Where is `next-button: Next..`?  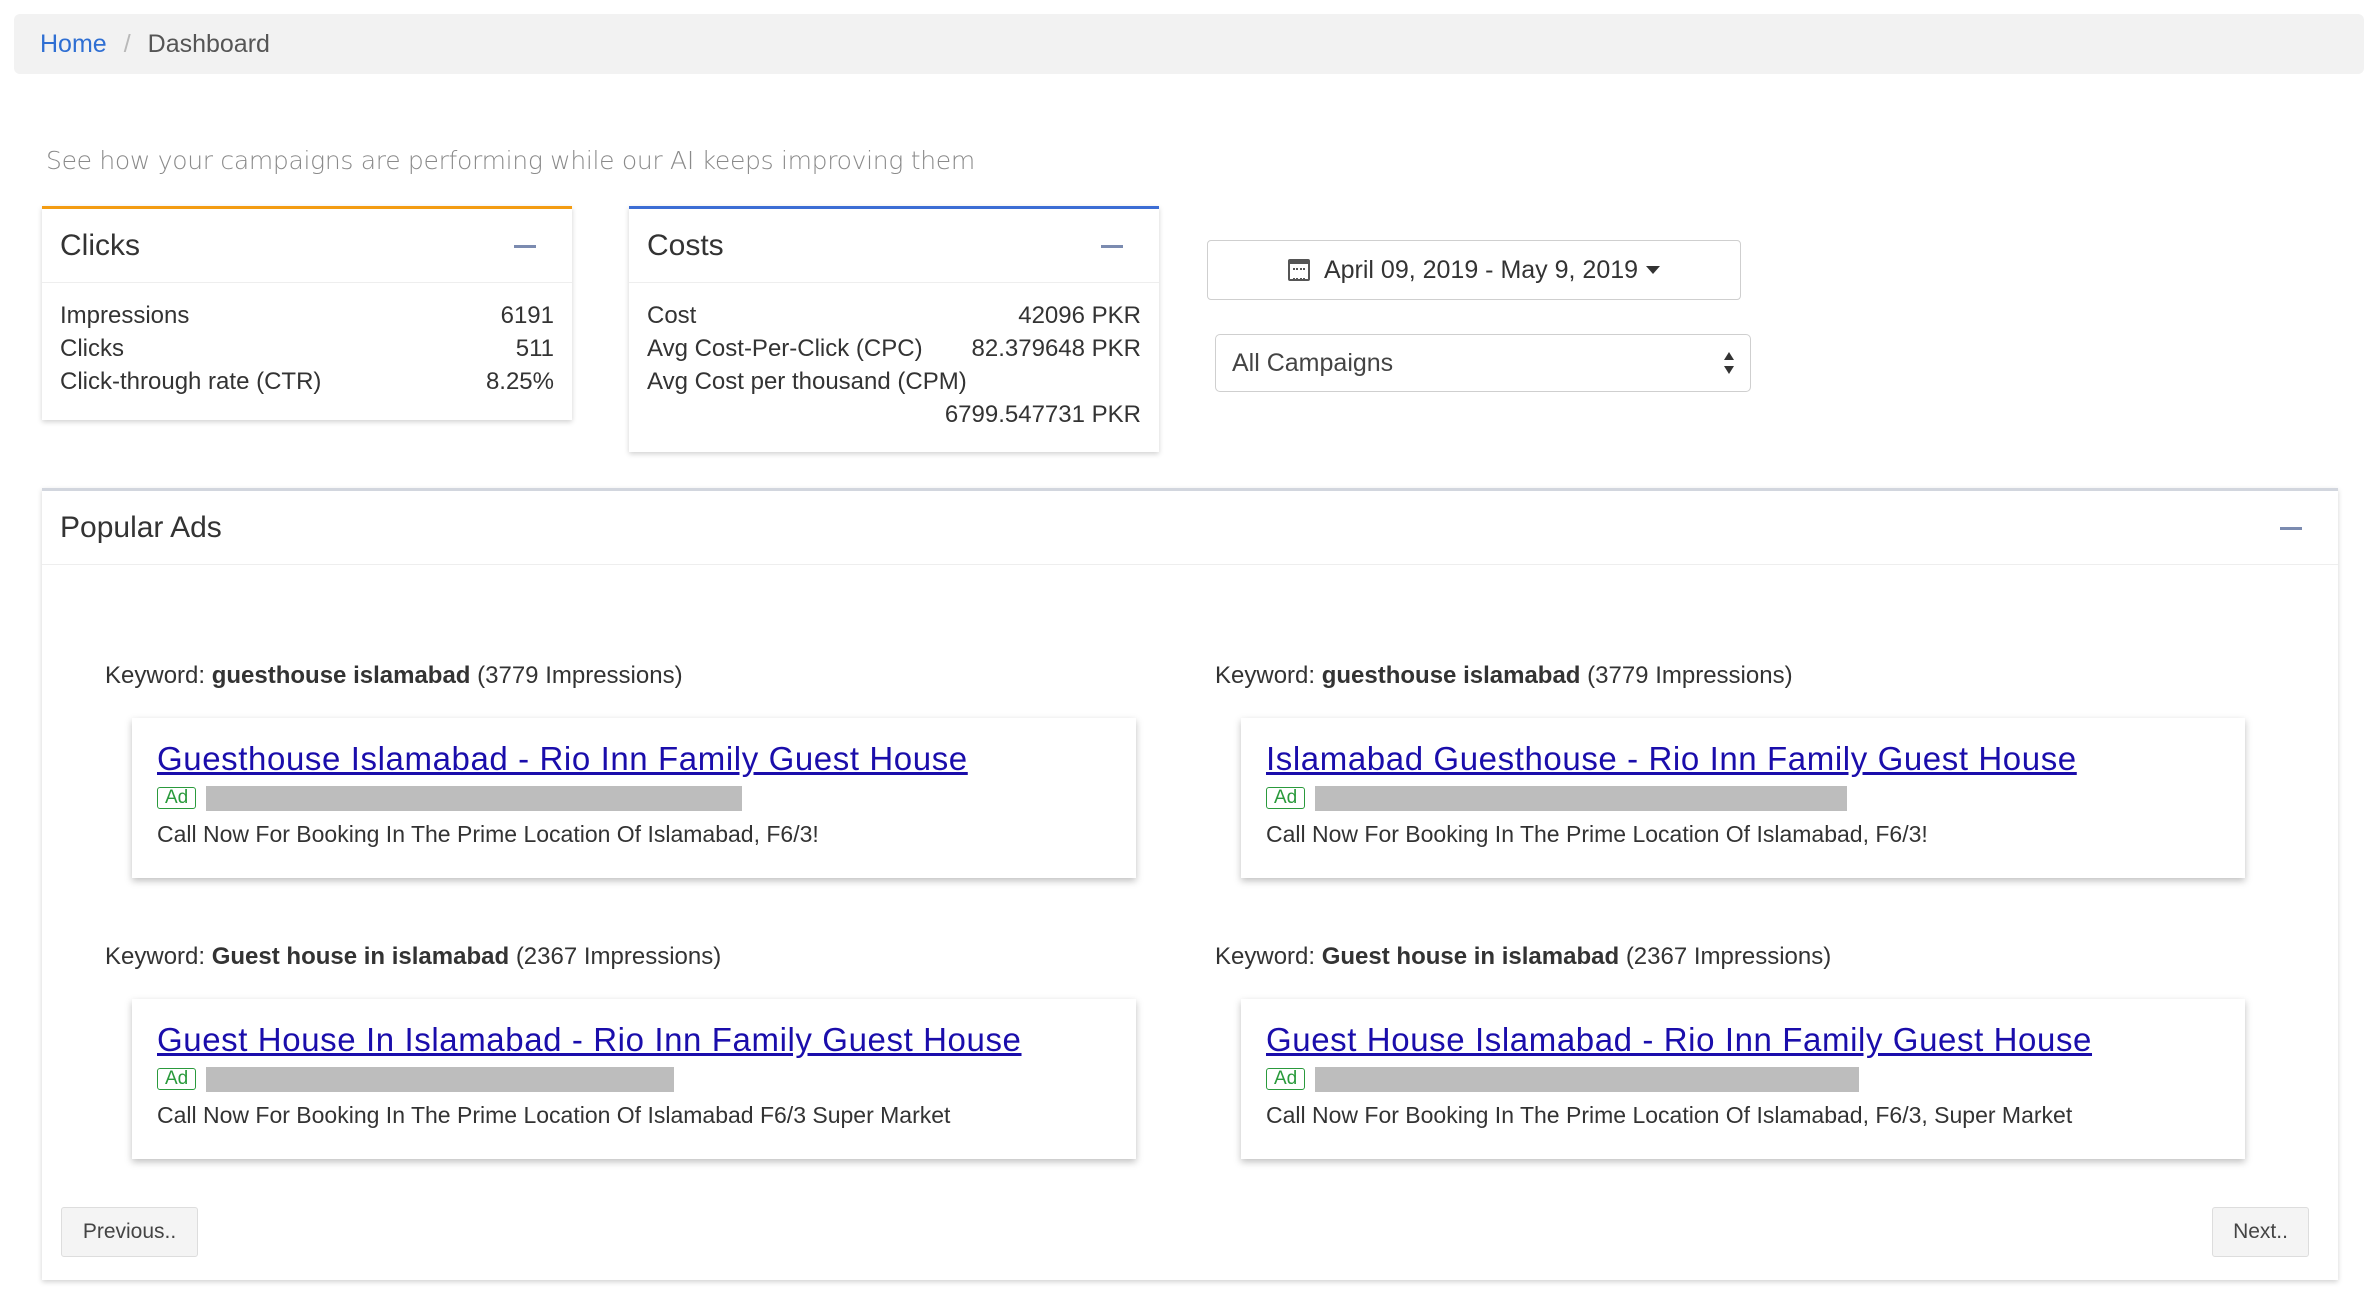
next-button: Next.. is located at coordinates (2260, 1232).